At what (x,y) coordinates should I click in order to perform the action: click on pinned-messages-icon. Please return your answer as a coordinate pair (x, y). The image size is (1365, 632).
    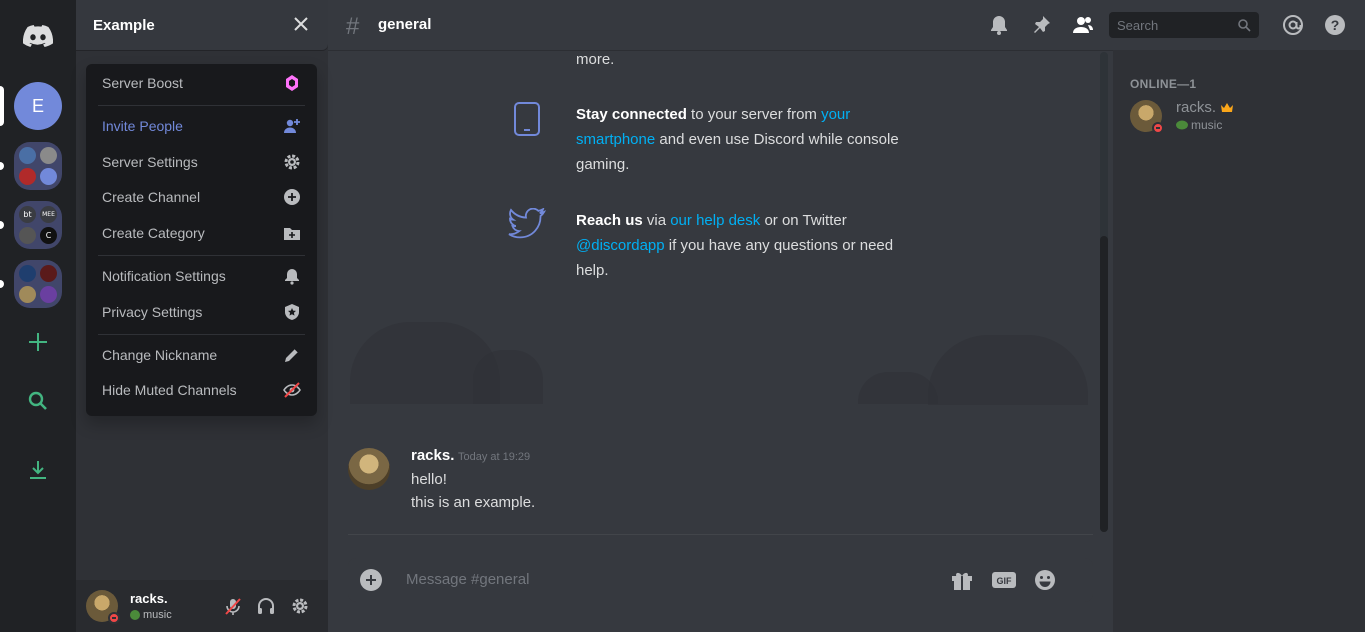
    Looking at the image, I should click on (1041, 25).